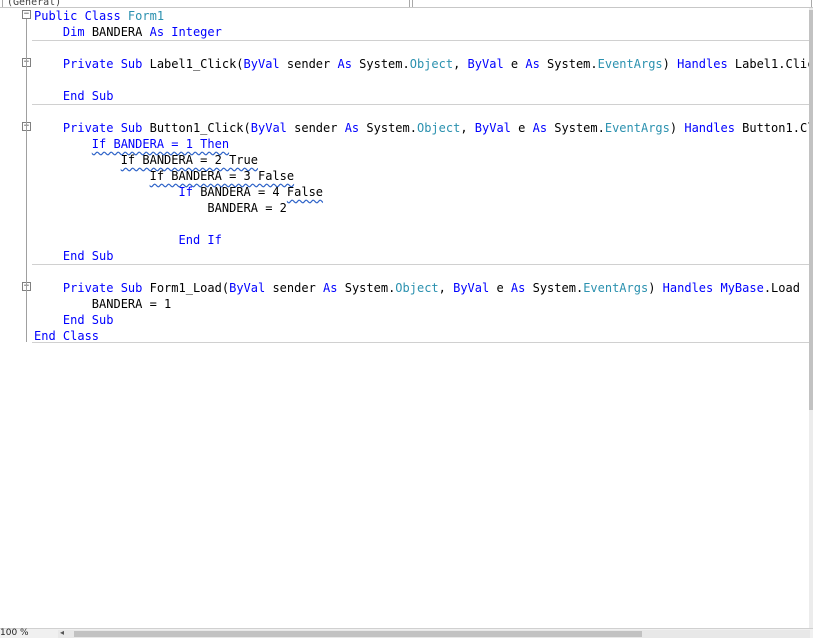  I want to click on code-token: BANDERA = 1, so click(131, 304).